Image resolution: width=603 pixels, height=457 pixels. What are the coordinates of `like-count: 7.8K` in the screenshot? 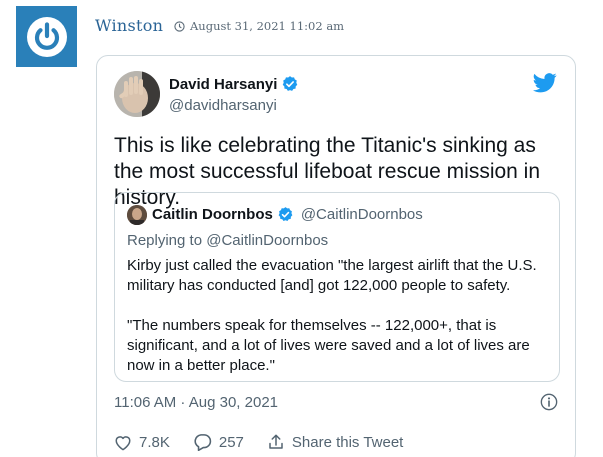 It's located at (154, 442).